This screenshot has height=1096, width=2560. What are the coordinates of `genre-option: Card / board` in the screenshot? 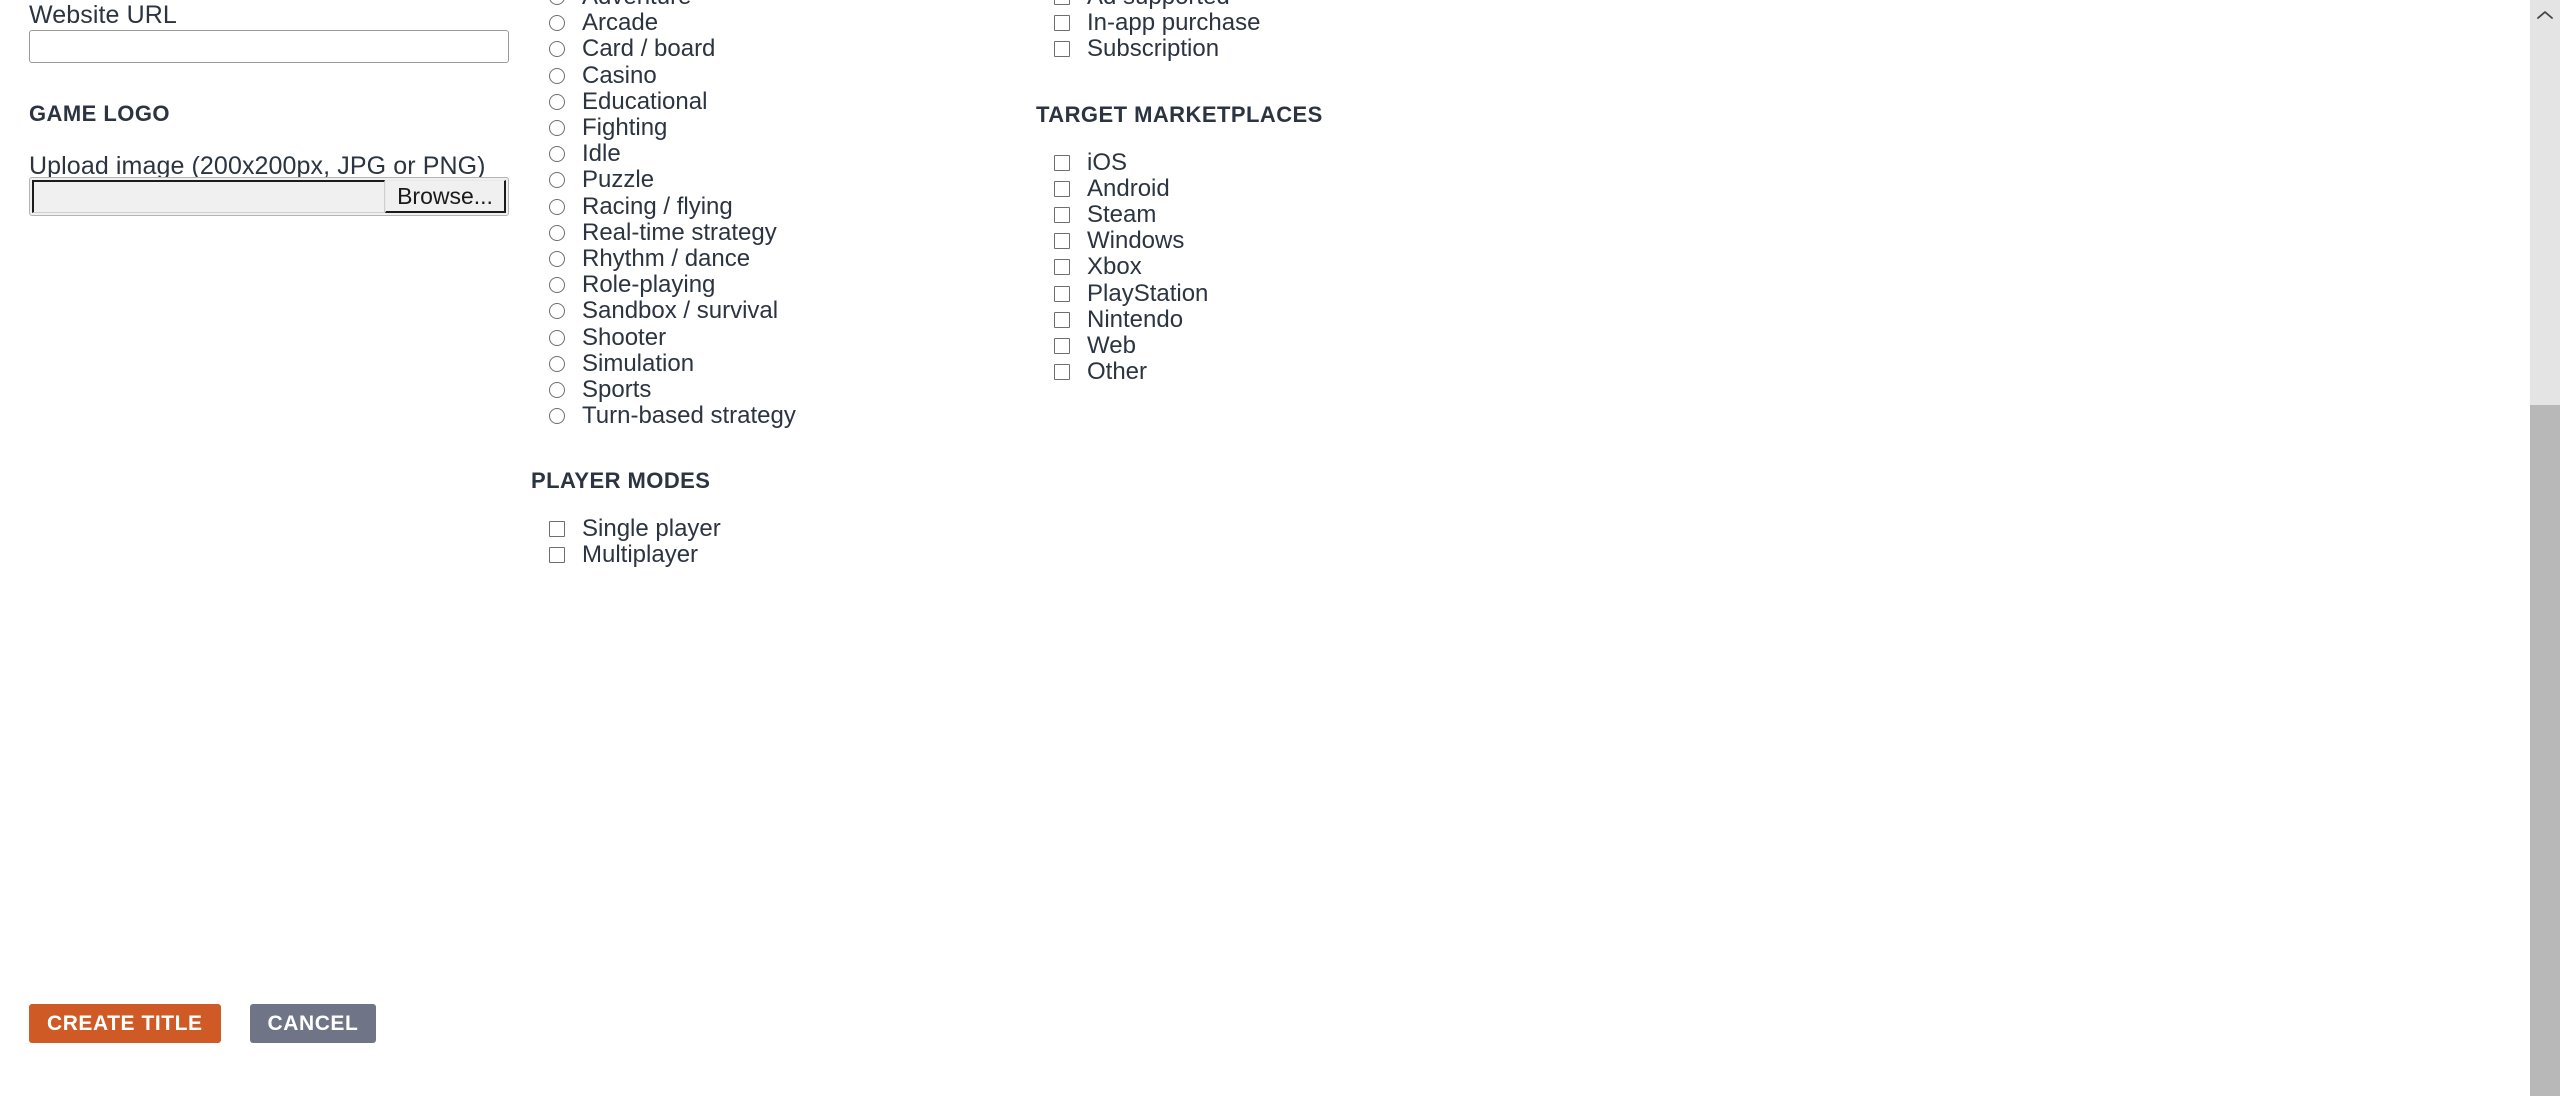 It's located at (771, 49).